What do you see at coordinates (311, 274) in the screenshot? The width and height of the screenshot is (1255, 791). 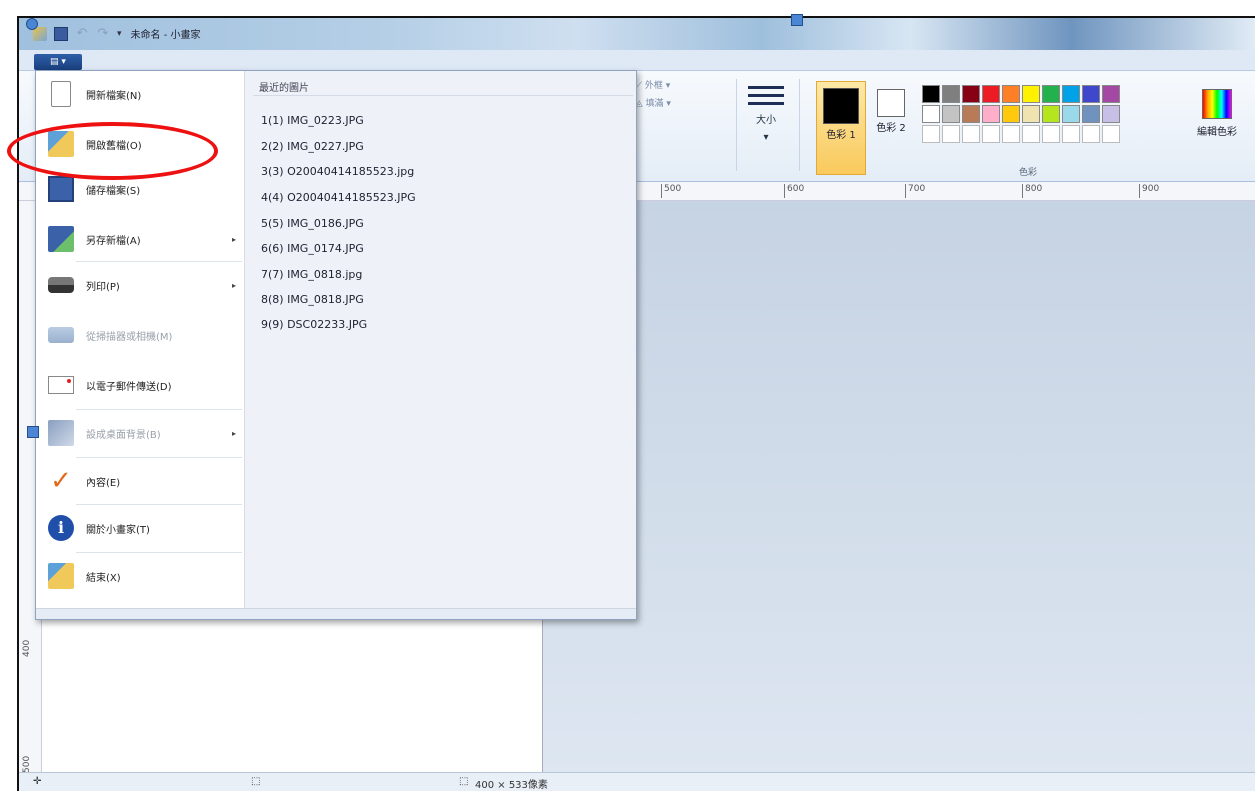 I see `recent-file-item: 7(7) IMG_0818.jpg` at bounding box center [311, 274].